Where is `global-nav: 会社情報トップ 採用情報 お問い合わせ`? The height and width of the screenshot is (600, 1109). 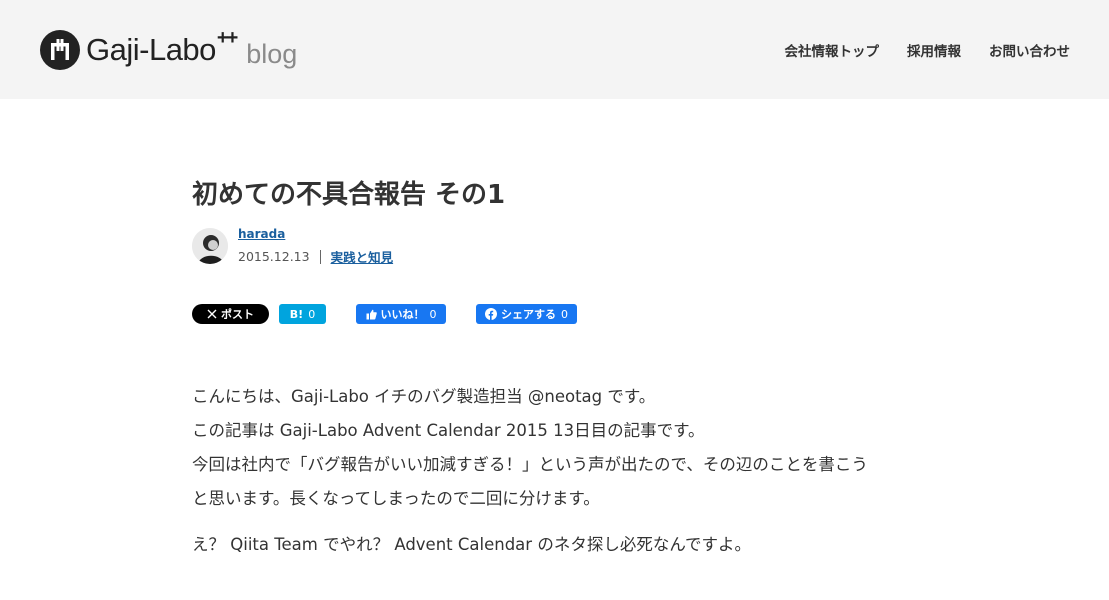
global-nav: 会社情報トップ 採用情報 お問い合わせ is located at coordinates (928, 50).